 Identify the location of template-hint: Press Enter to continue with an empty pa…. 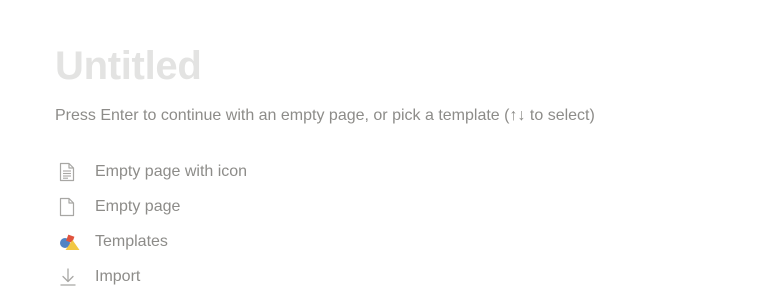
(325, 115).